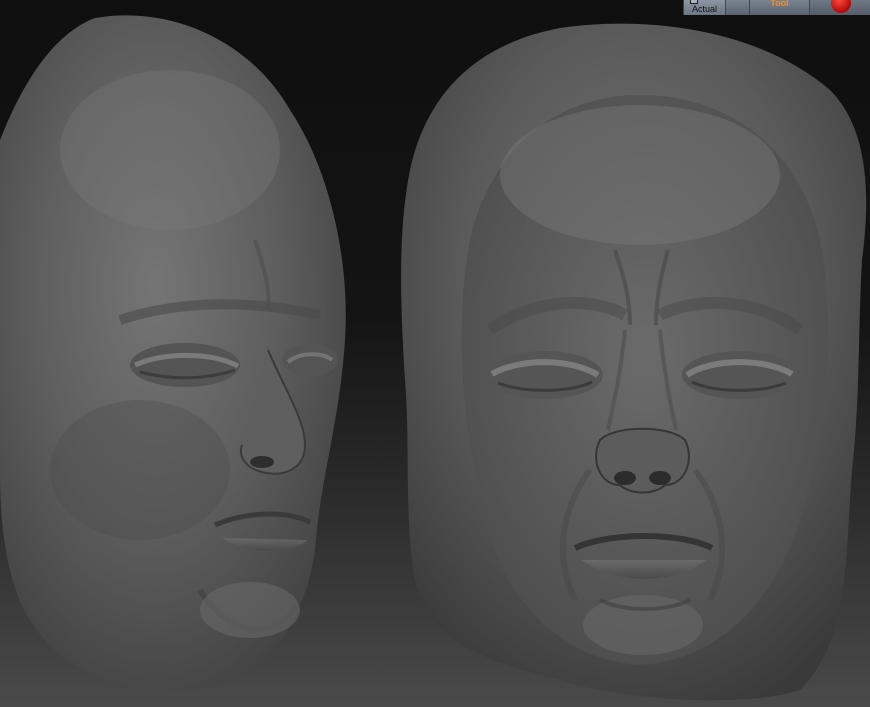 The height and width of the screenshot is (707, 870). What do you see at coordinates (738, 7) in the screenshot?
I see `toolbar-slot-button` at bounding box center [738, 7].